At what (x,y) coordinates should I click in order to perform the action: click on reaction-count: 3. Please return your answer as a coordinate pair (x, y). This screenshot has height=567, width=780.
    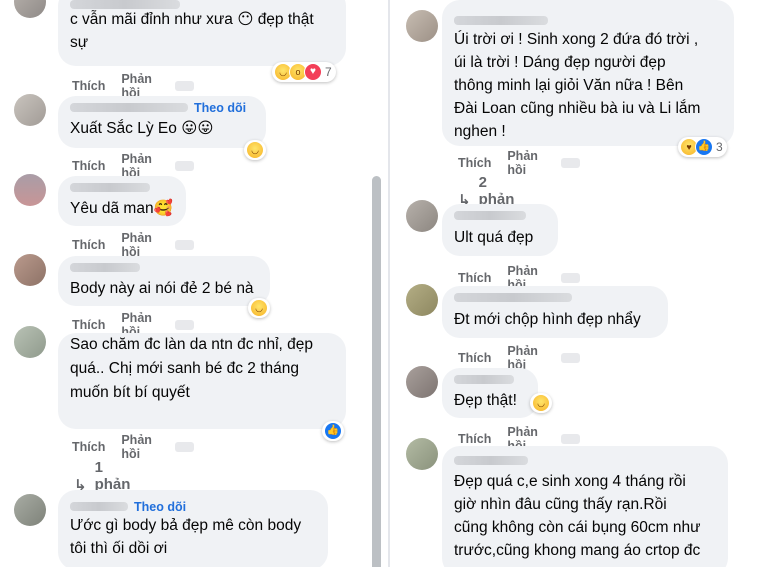
    Looking at the image, I should click on (719, 147).